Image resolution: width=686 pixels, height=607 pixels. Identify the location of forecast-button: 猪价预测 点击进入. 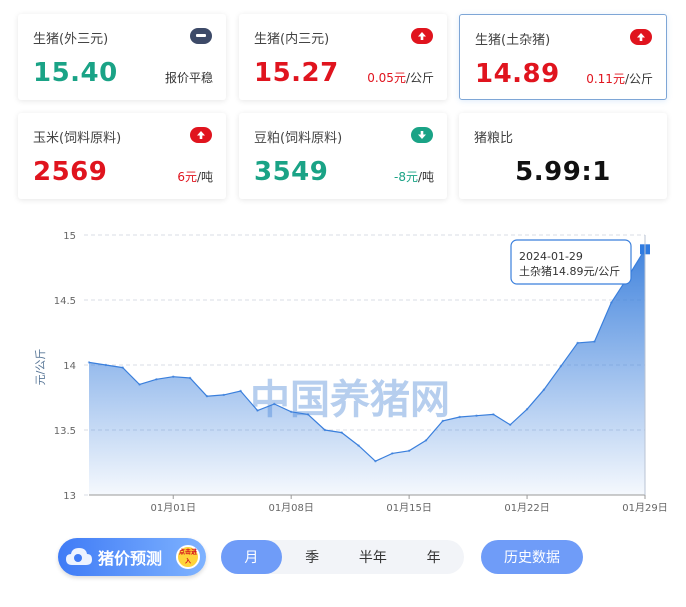
(132, 557).